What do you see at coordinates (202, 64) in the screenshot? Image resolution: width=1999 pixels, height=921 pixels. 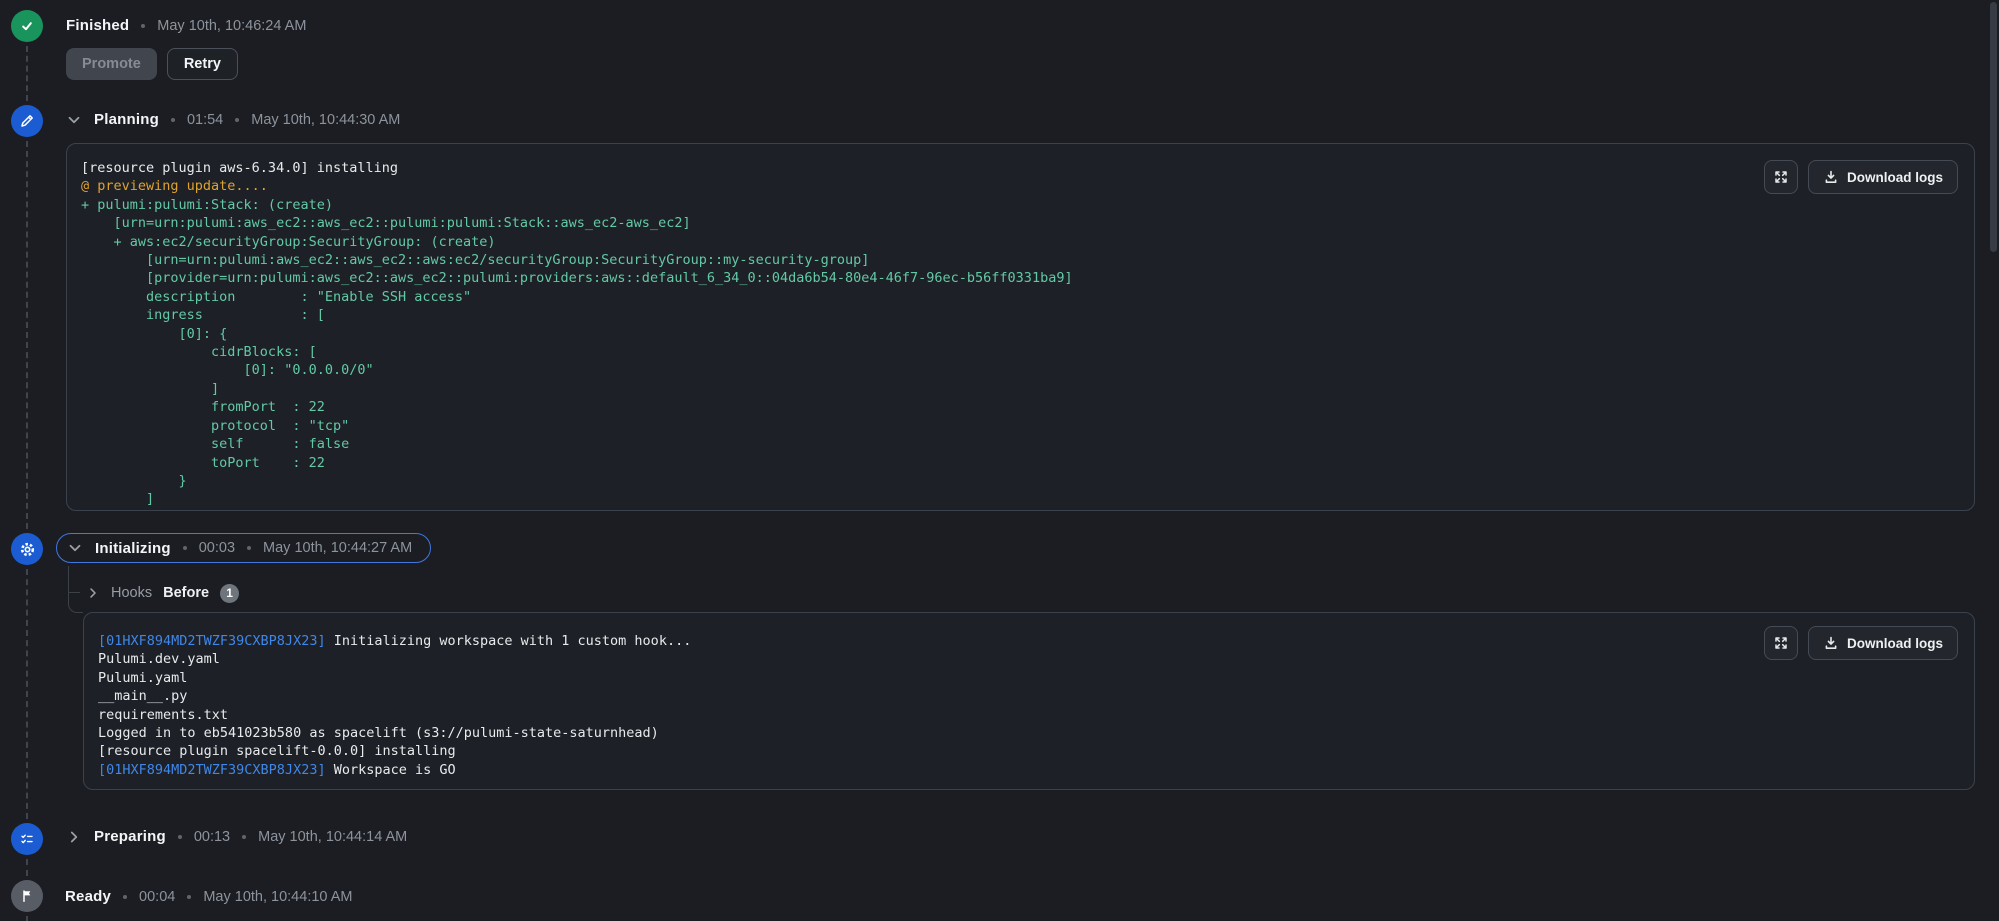 I see `retry-button: Retry` at bounding box center [202, 64].